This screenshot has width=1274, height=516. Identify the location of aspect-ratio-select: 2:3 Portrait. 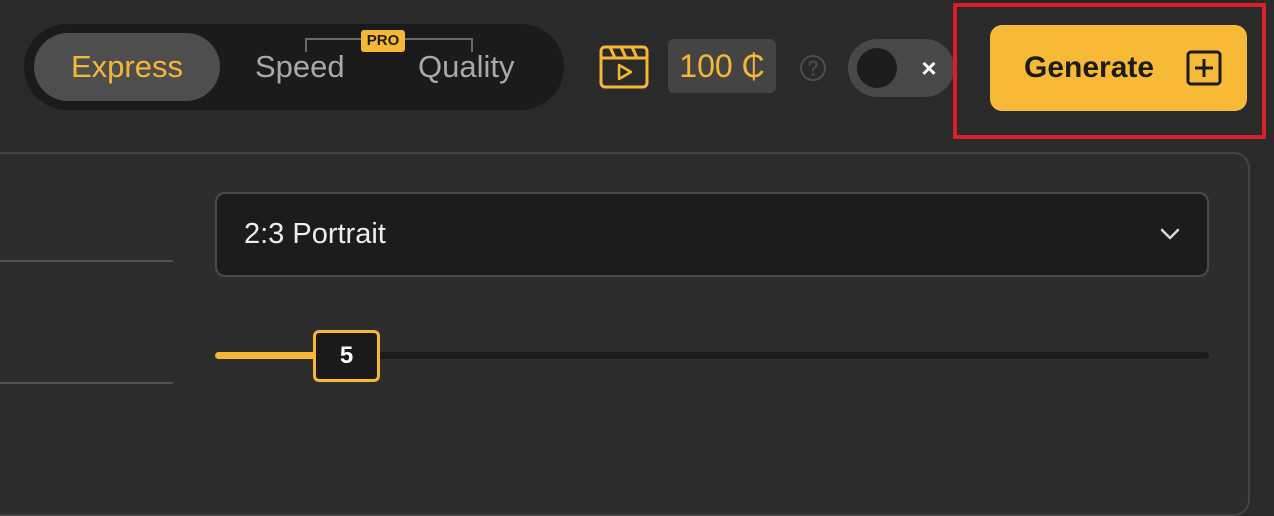
(712, 234).